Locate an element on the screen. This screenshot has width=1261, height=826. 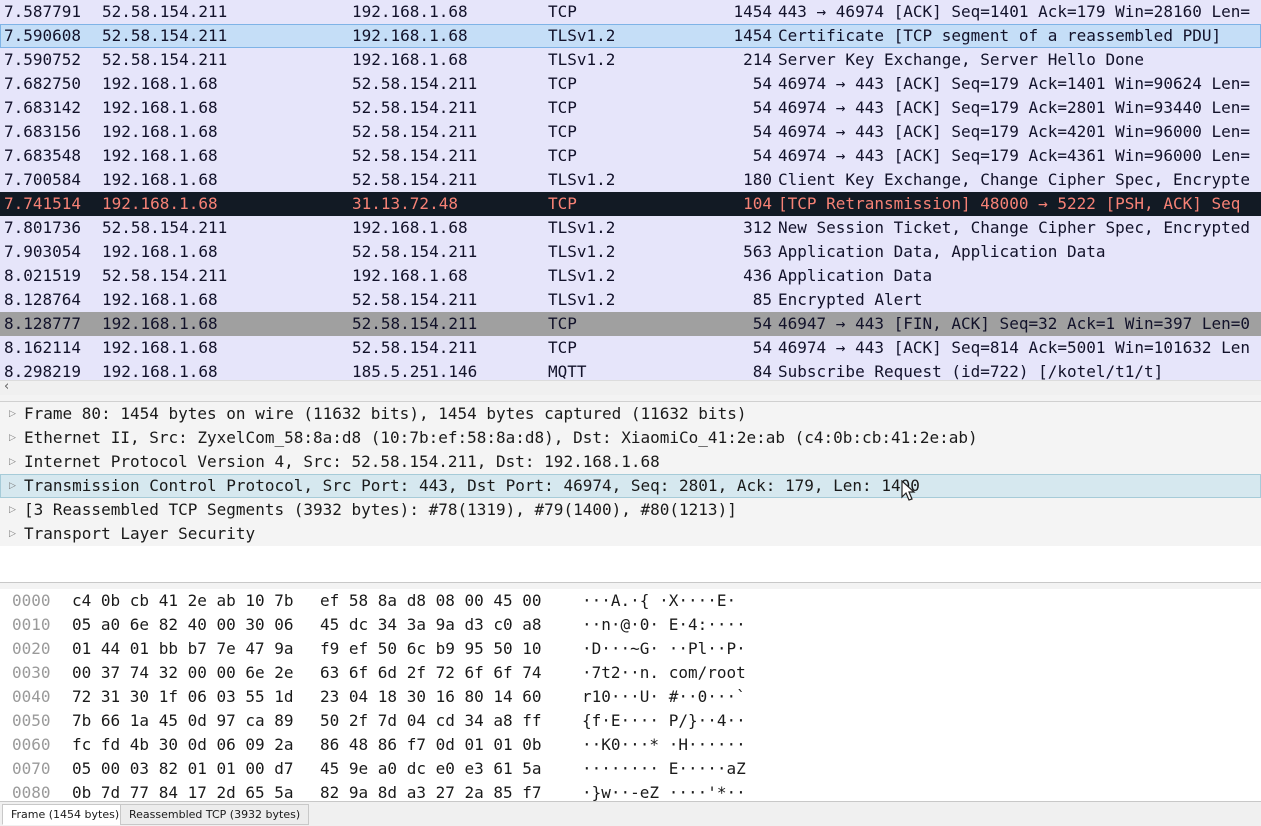
hex-bytes-second-half: 86 48 86 f7 0d 01 01 0b is located at coordinates (431, 744).